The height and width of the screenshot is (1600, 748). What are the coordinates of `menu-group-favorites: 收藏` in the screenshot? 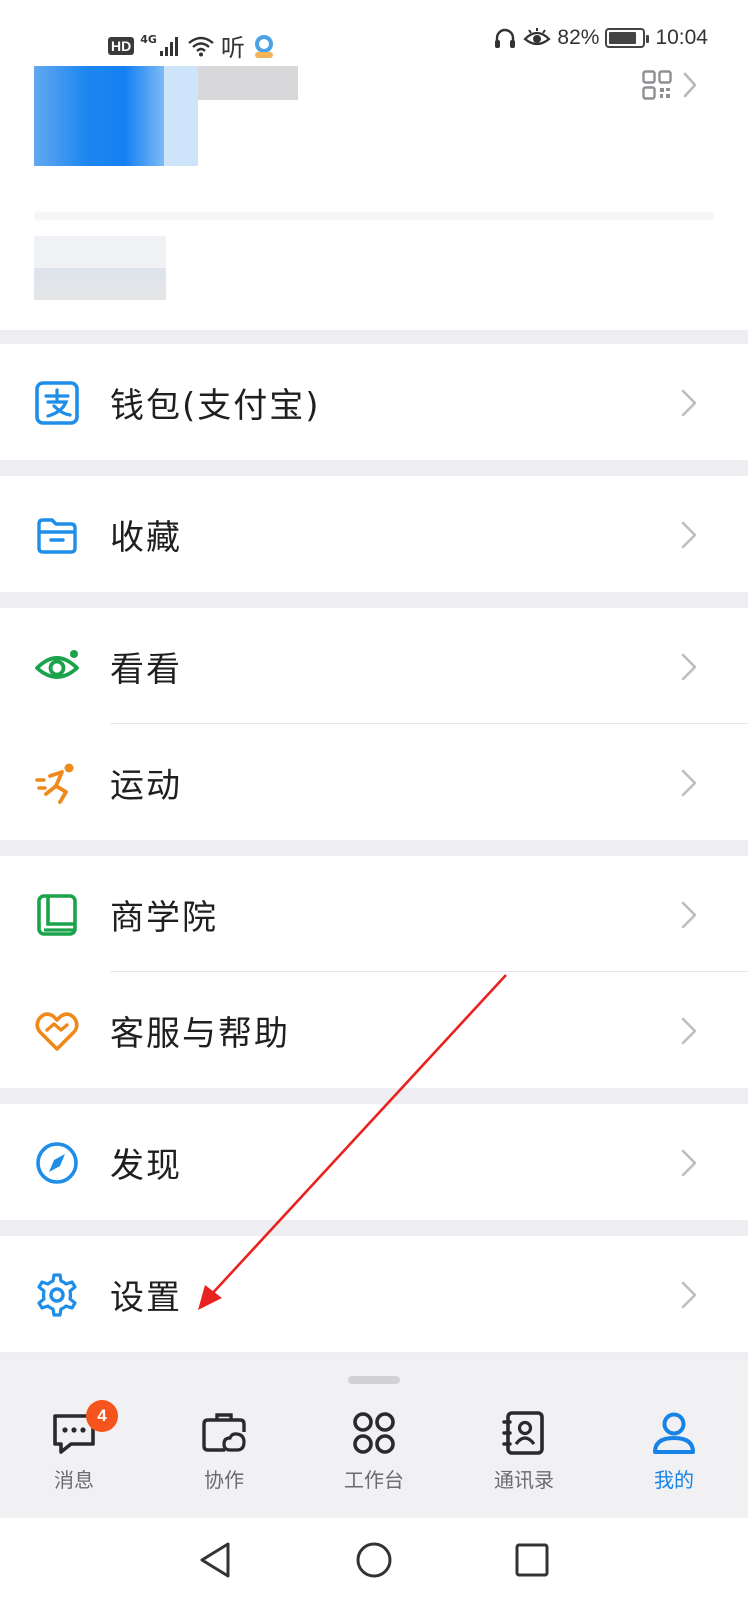 It's located at (374, 534).